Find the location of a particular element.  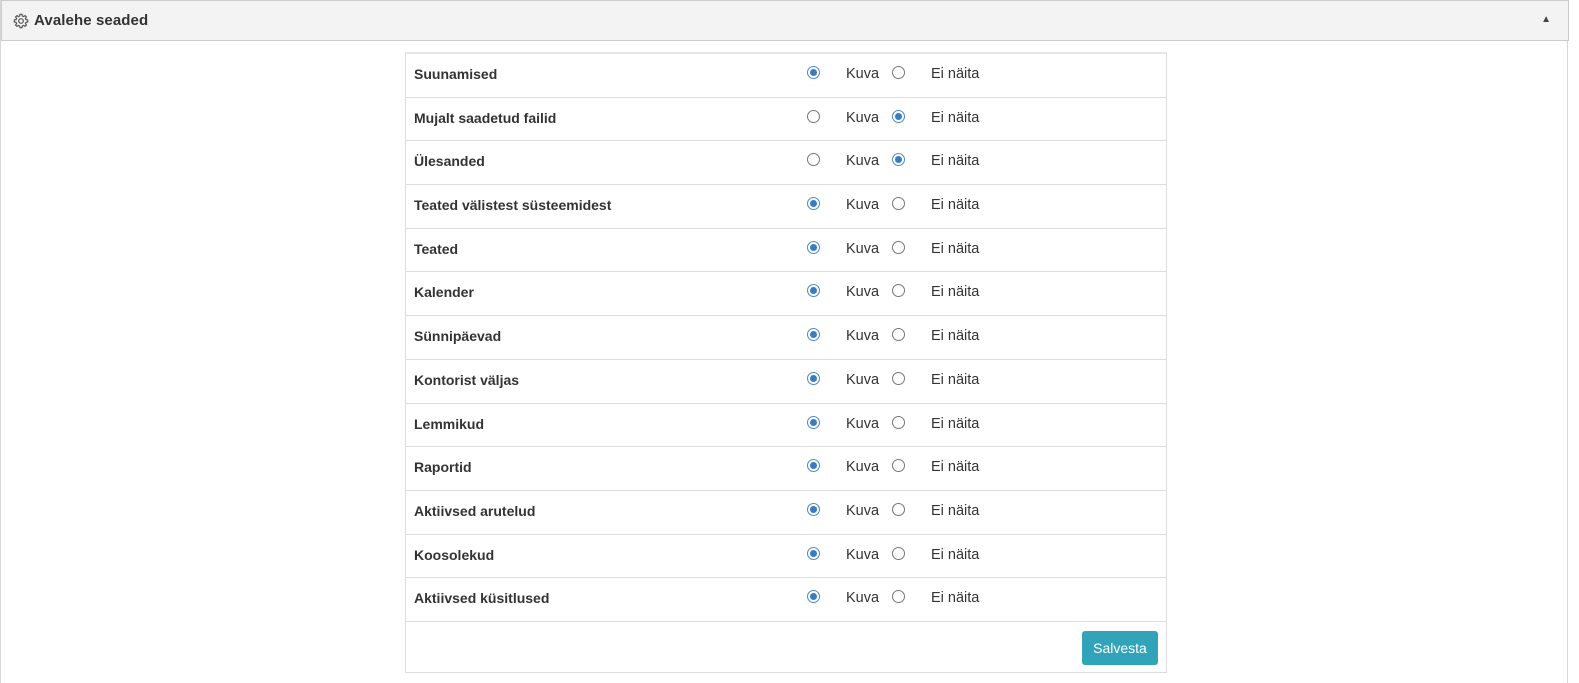

save-button: Salvesta is located at coordinates (1120, 648).